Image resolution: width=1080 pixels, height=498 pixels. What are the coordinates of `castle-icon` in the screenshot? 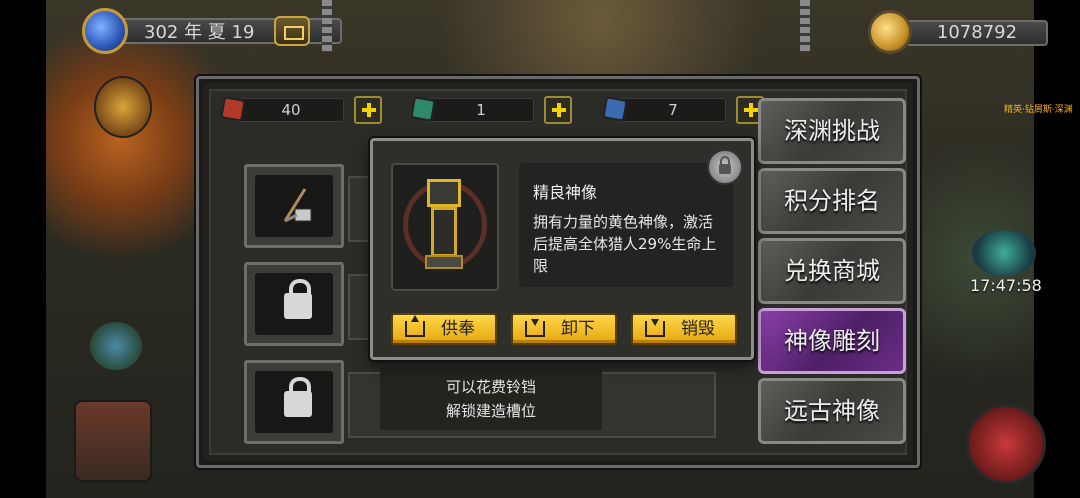 It's located at (113, 441).